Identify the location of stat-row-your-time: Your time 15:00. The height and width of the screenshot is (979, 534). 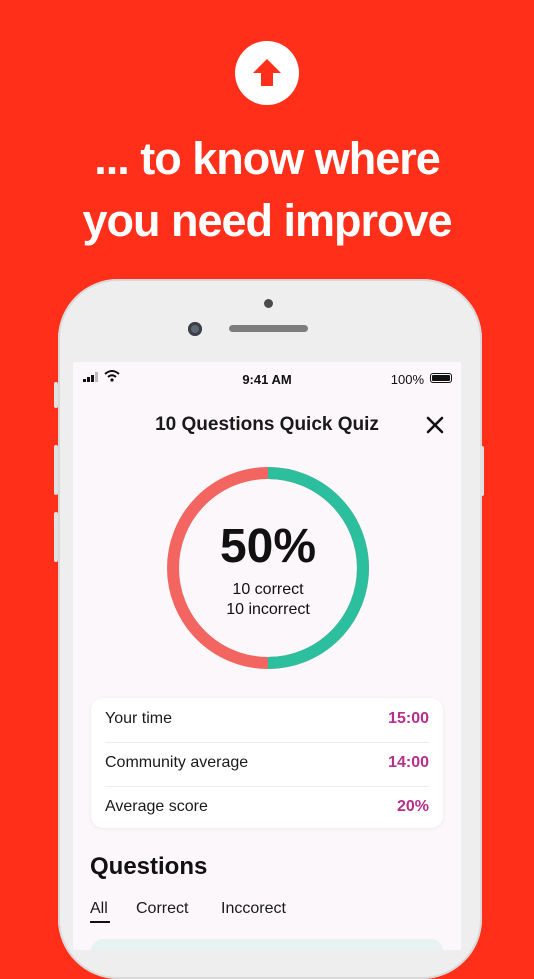
(267, 720).